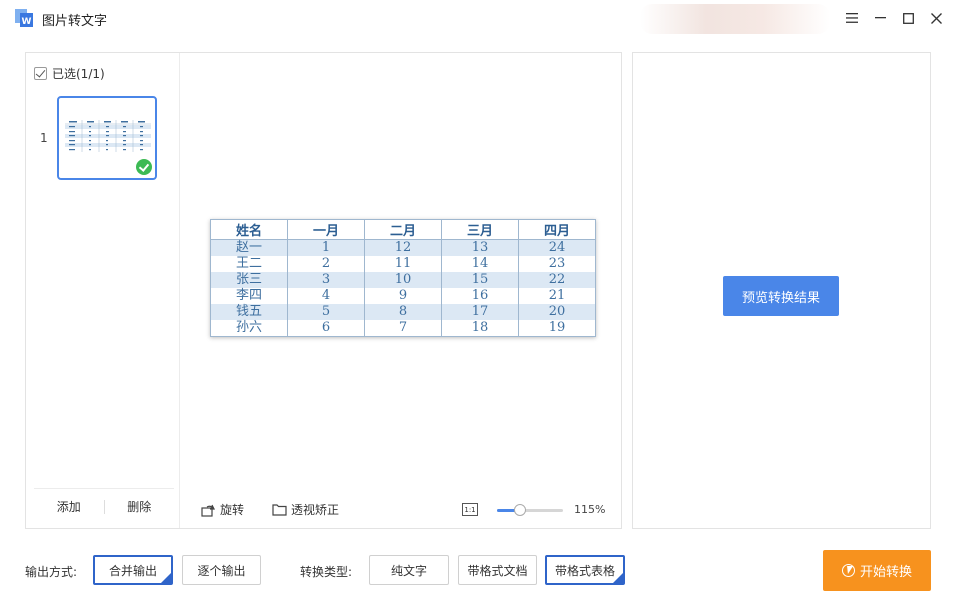  What do you see at coordinates (557, 229) in the screenshot?
I see `table-header-cell: 四月` at bounding box center [557, 229].